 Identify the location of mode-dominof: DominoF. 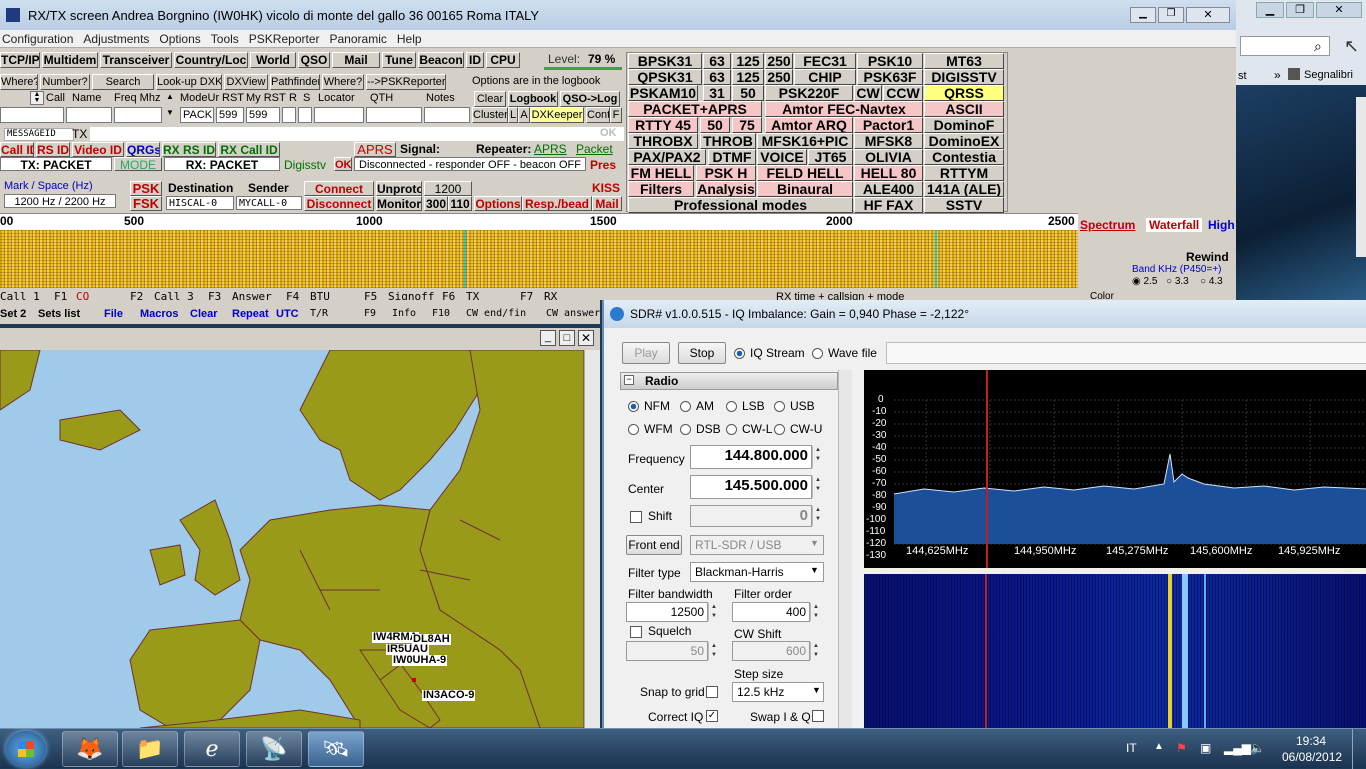
(964, 125).